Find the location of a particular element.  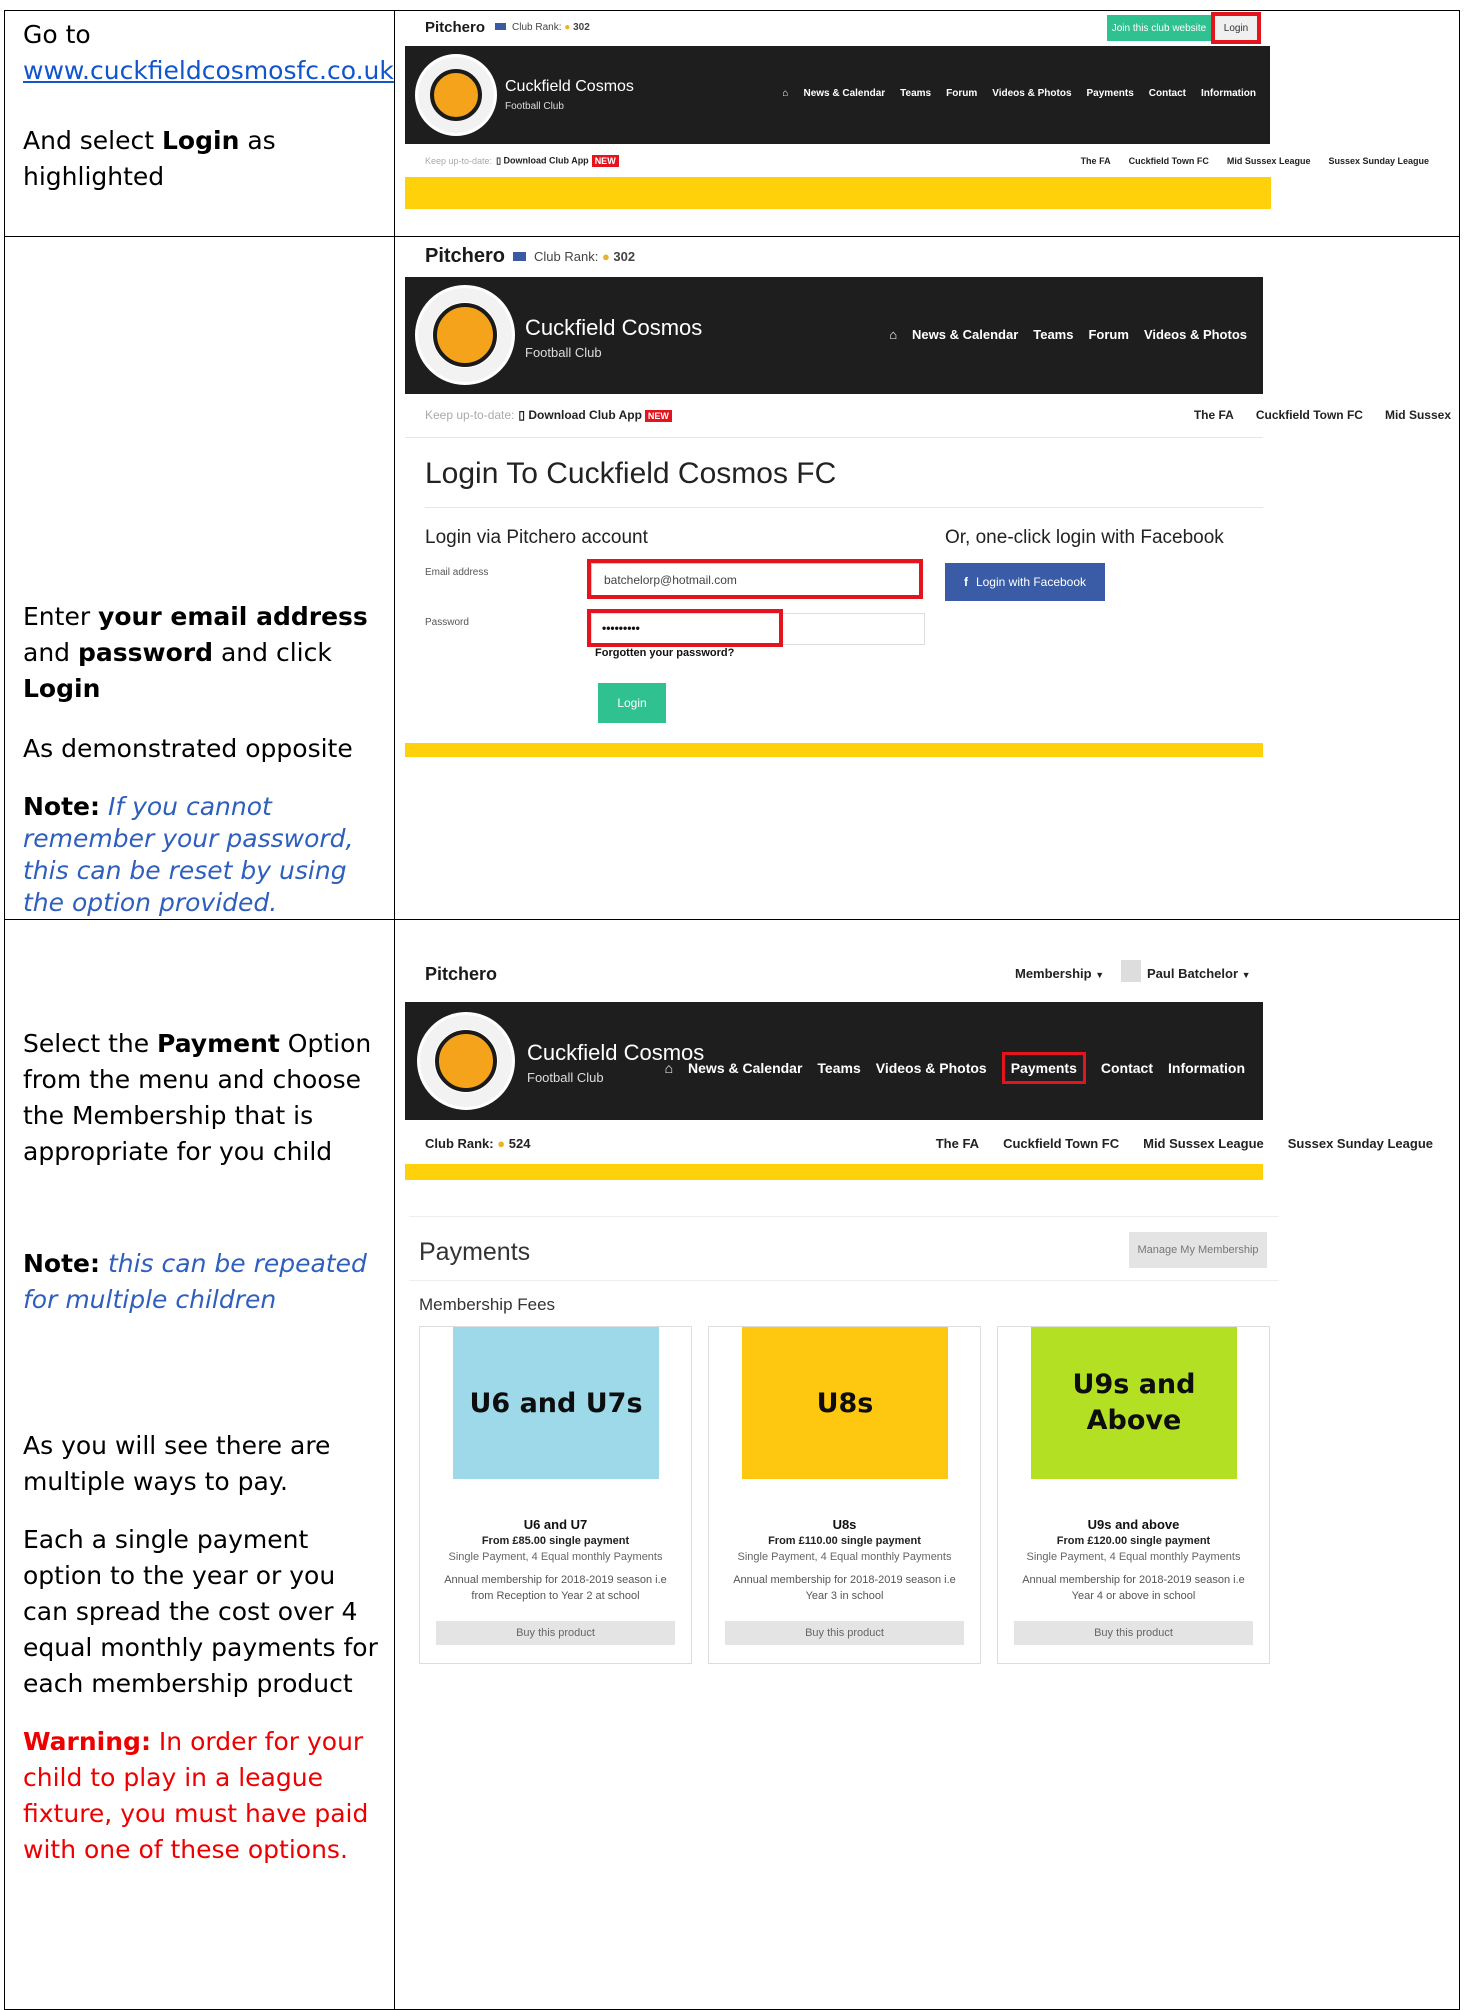

email-highlight-box is located at coordinates (755, 579).